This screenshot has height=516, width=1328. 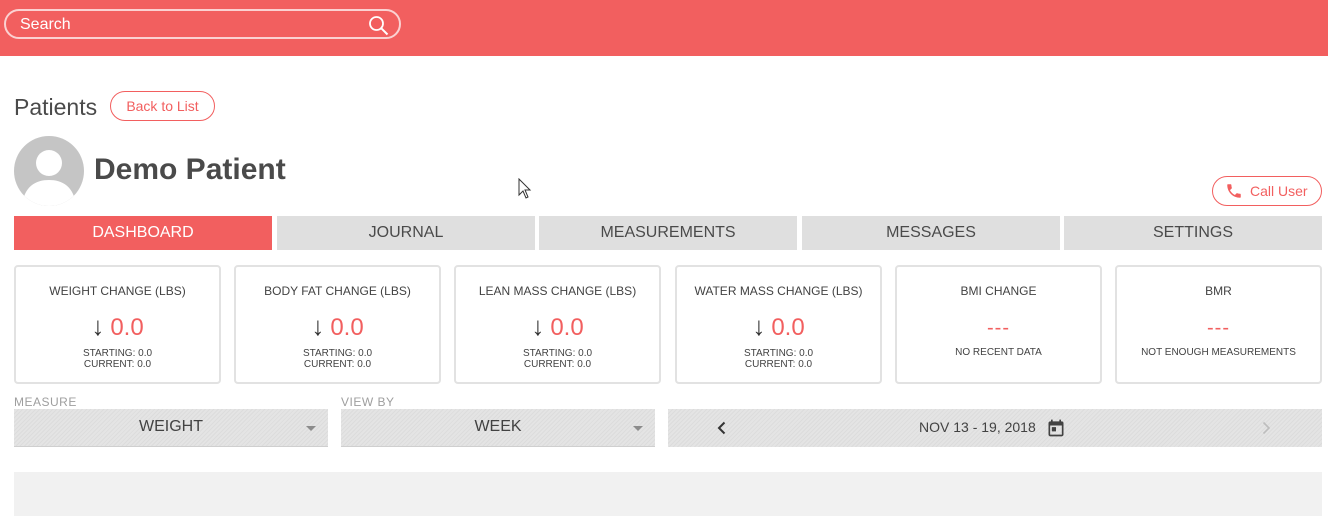 I want to click on back-to-list-button: Back to List, so click(x=162, y=106).